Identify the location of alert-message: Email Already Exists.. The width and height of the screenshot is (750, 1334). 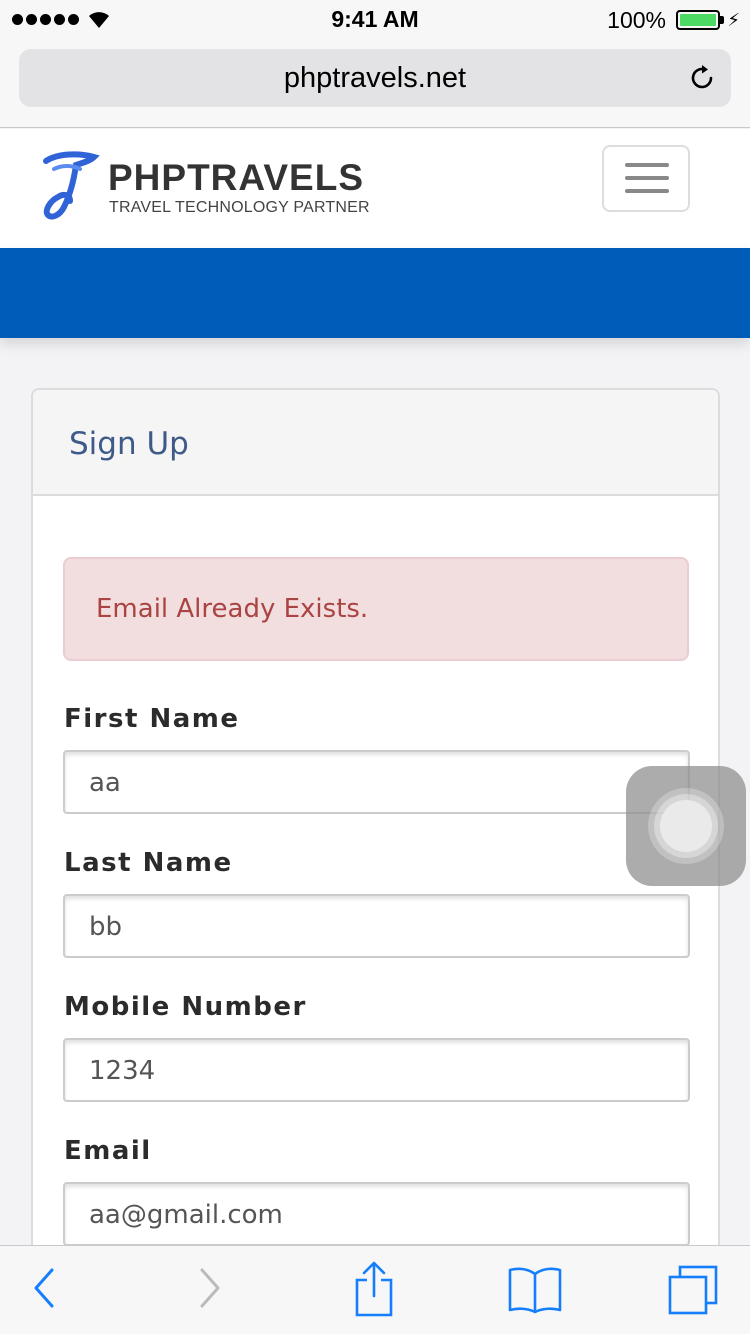
(232, 609).